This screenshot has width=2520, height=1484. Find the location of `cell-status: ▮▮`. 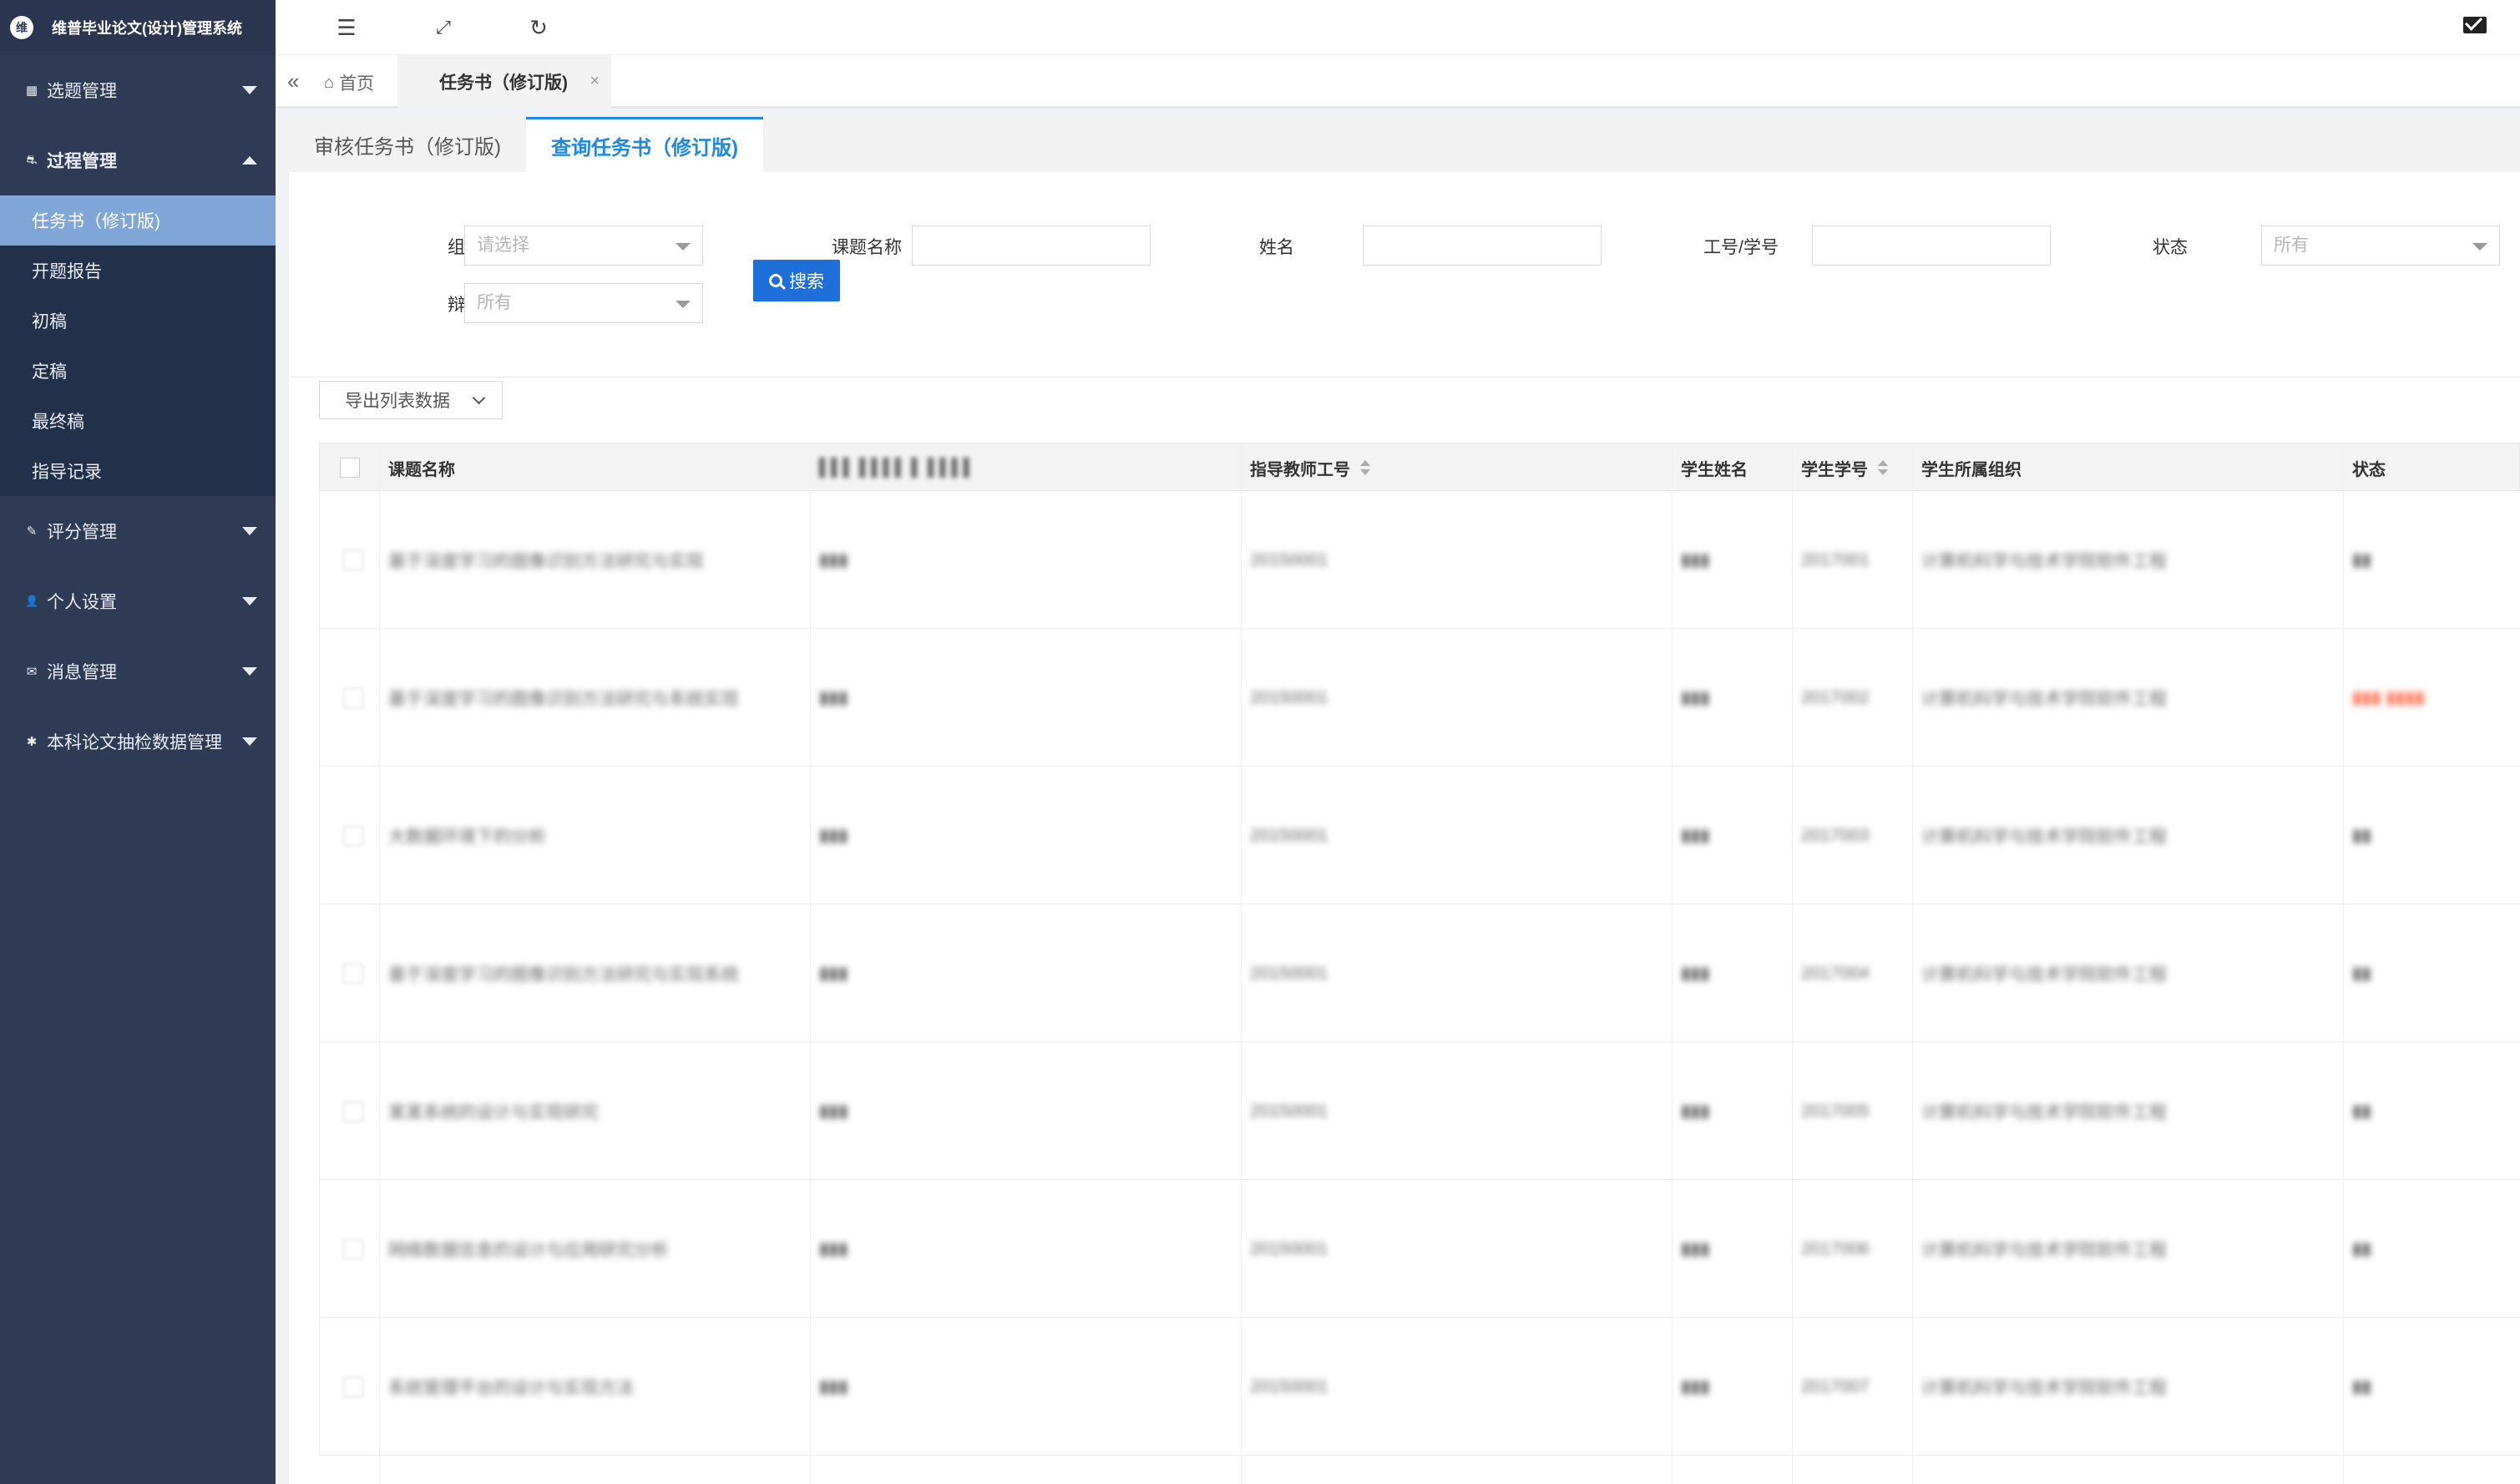

cell-status: ▮▮ is located at coordinates (2362, 1111).